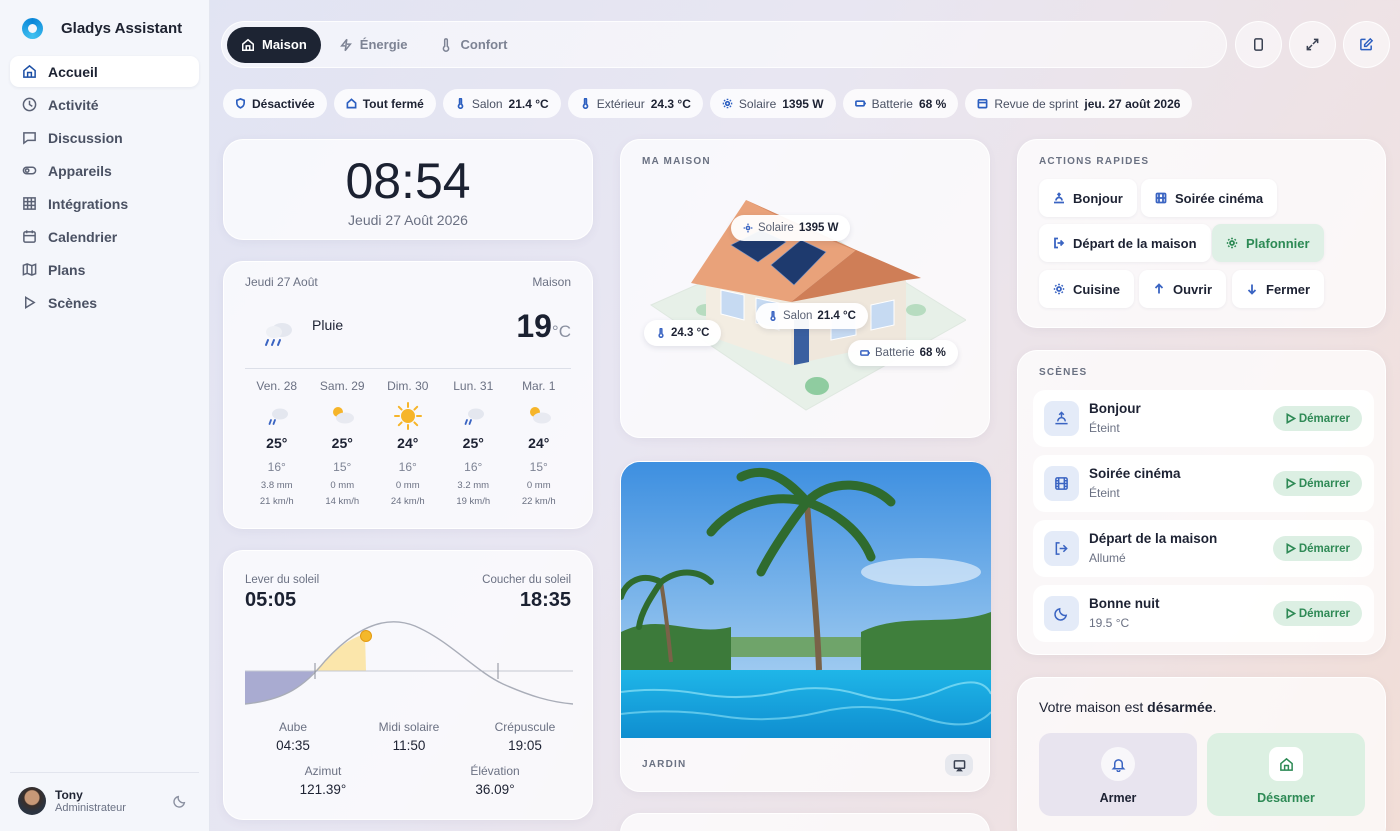 This screenshot has height=831, width=1400. Describe the element at coordinates (1153, 538) in the screenshot. I see `scene-name: Départ de la maison` at that location.